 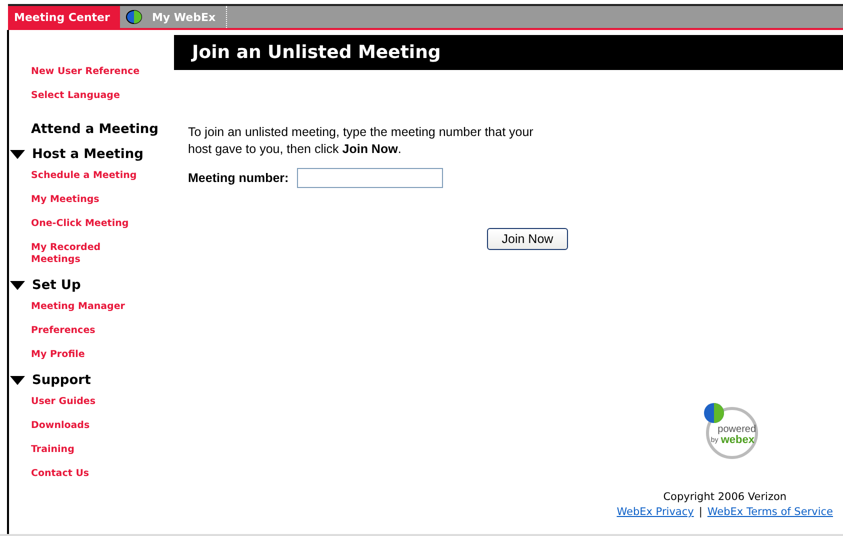 I want to click on sidebar-link: User Guides, so click(x=91, y=402).